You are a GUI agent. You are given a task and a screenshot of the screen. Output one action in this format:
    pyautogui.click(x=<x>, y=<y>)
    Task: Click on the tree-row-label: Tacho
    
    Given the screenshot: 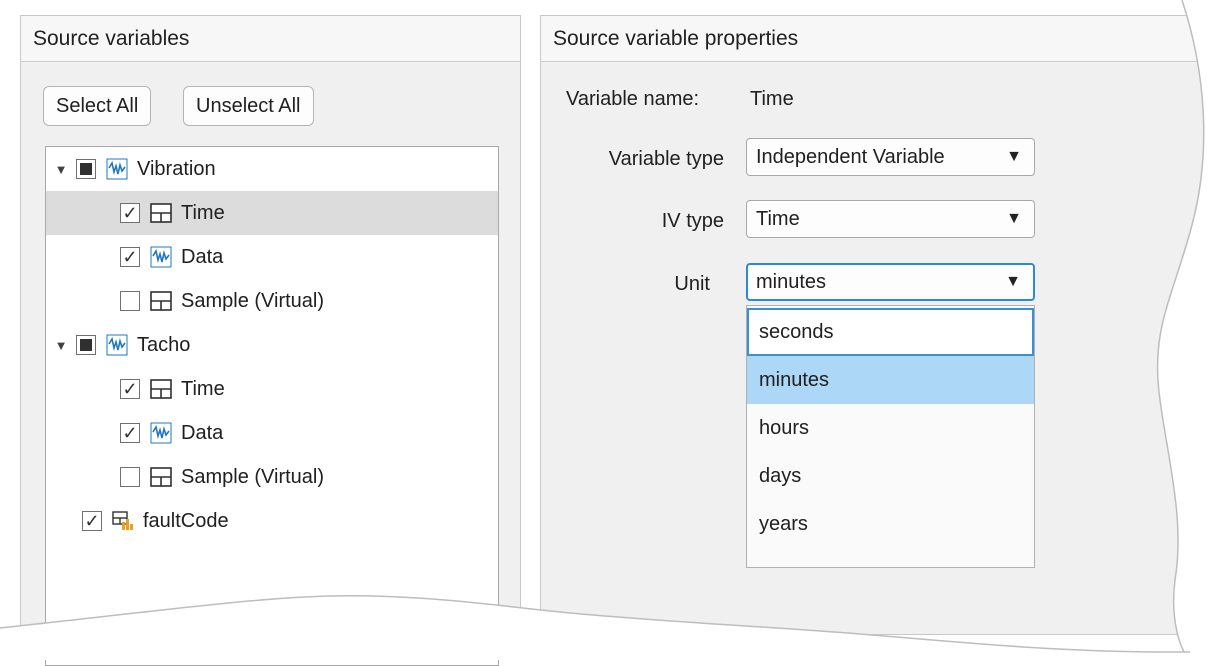 What is the action you would take?
    pyautogui.click(x=164, y=344)
    